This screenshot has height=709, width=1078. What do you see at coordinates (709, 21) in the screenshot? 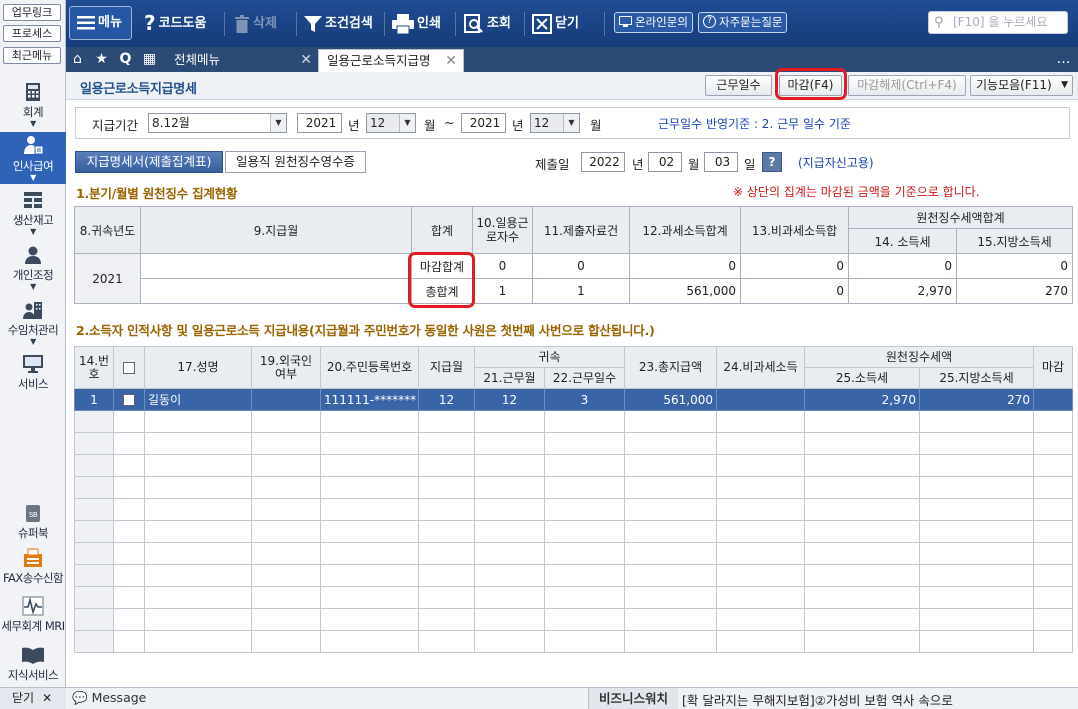
I see `help-circle-icon: ?` at bounding box center [709, 21].